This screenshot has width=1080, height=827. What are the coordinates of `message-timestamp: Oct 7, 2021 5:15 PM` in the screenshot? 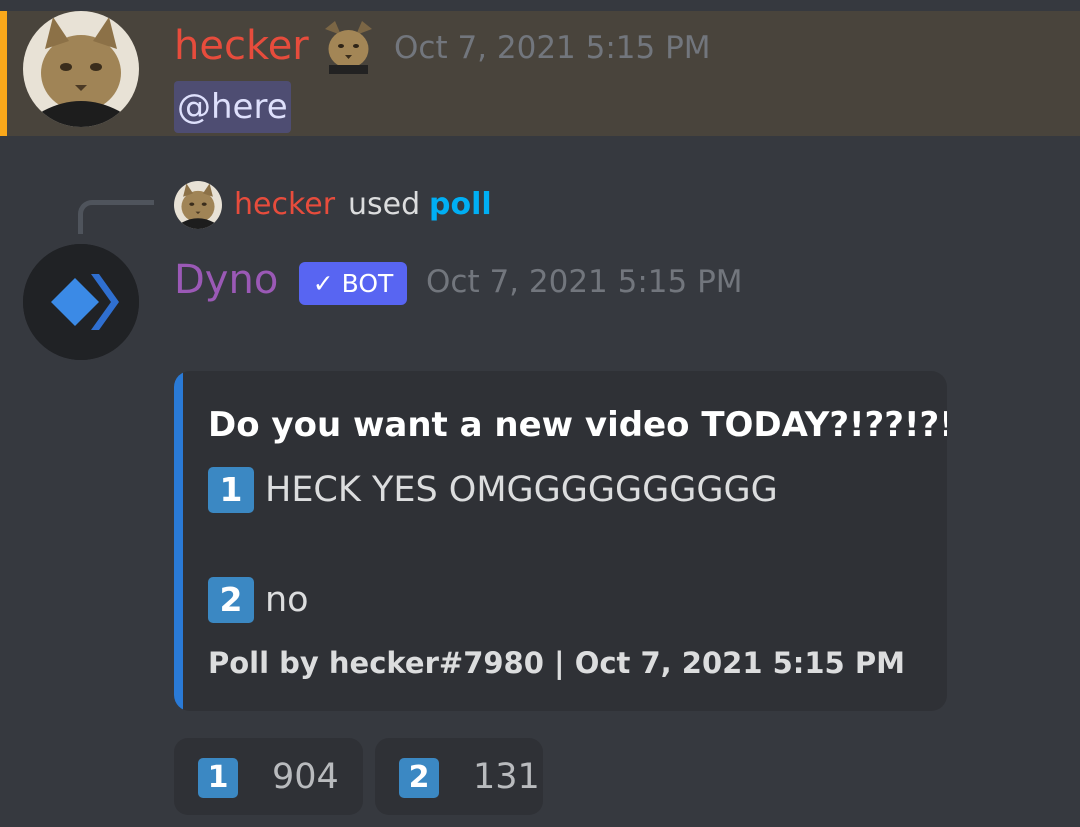 It's located at (552, 48).